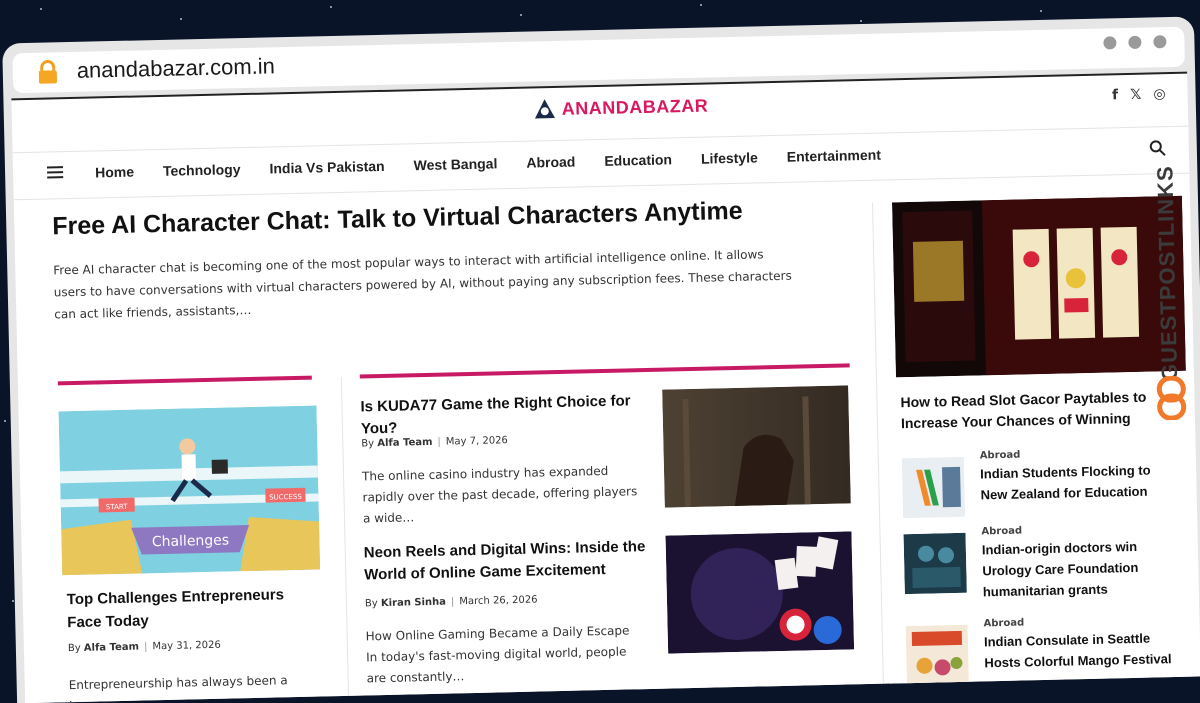 The image size is (1200, 703). What do you see at coordinates (638, 160) in the screenshot?
I see `nav-item-education: Education` at bounding box center [638, 160].